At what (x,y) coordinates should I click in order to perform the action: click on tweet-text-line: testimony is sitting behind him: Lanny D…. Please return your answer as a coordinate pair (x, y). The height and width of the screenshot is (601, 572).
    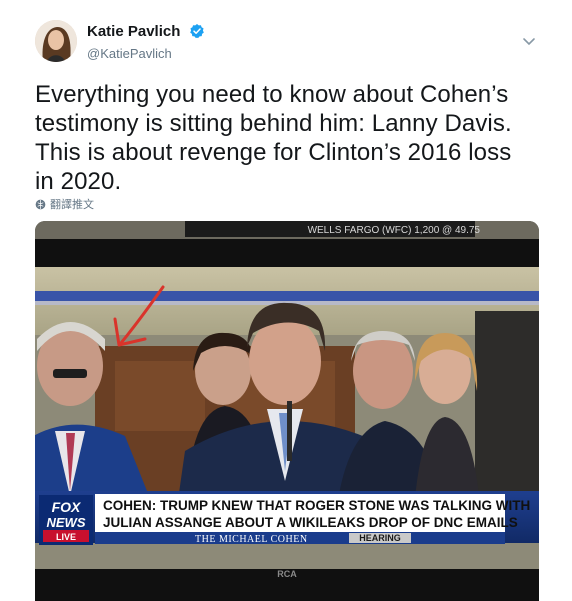
    Looking at the image, I should click on (273, 123).